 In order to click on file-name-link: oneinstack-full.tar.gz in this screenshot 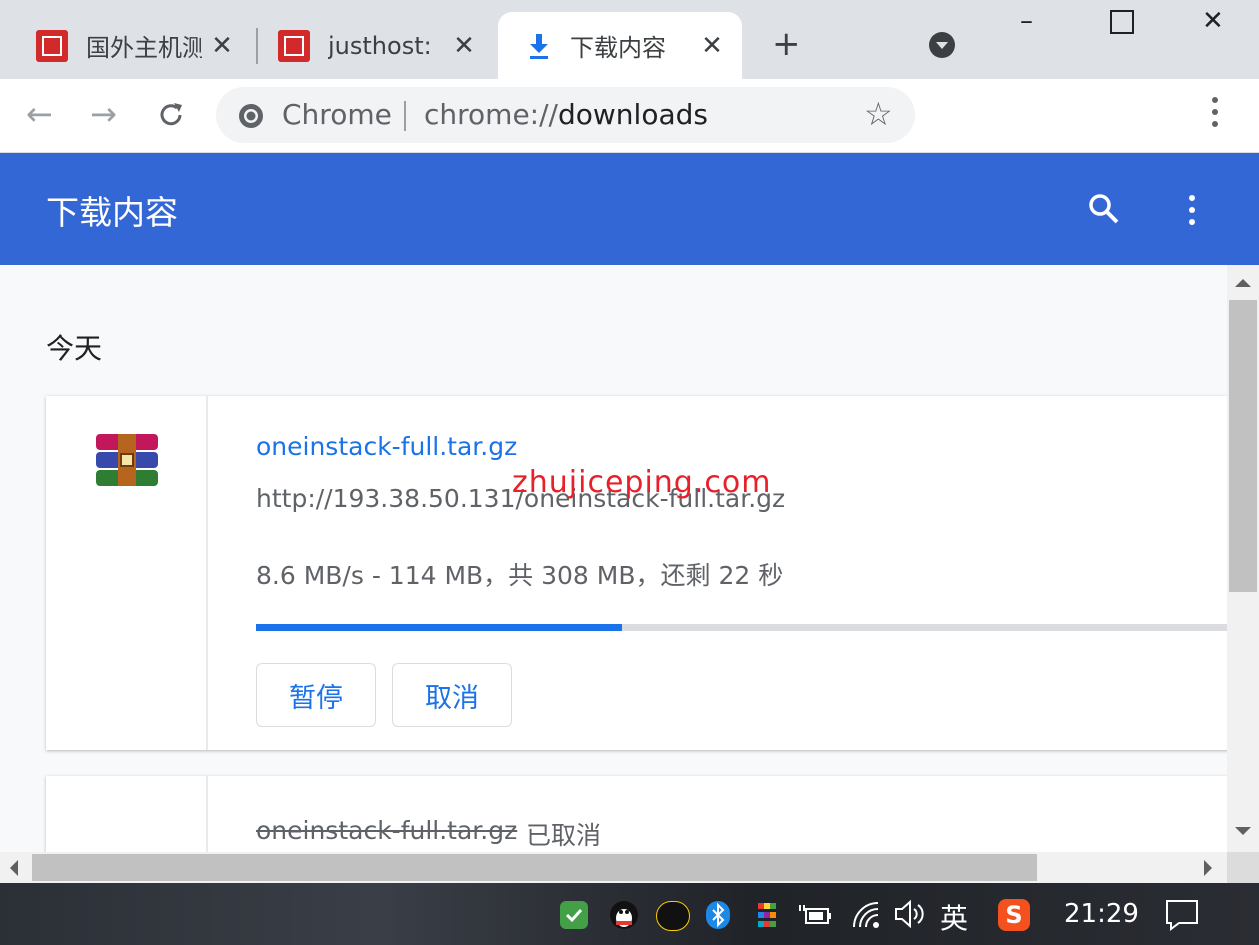, I will do `click(386, 446)`.